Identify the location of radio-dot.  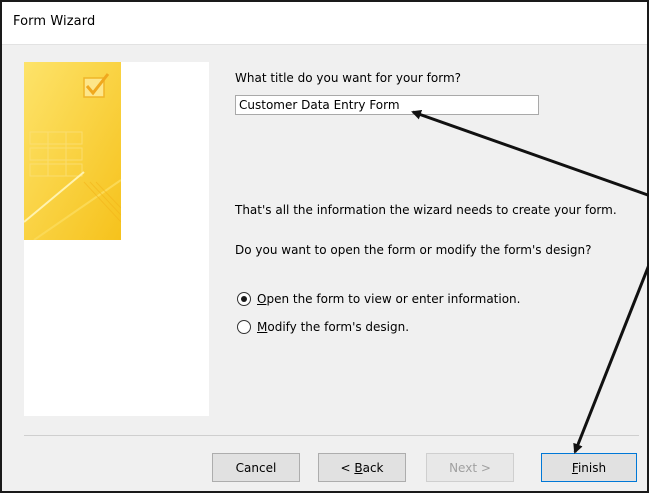
(244, 299).